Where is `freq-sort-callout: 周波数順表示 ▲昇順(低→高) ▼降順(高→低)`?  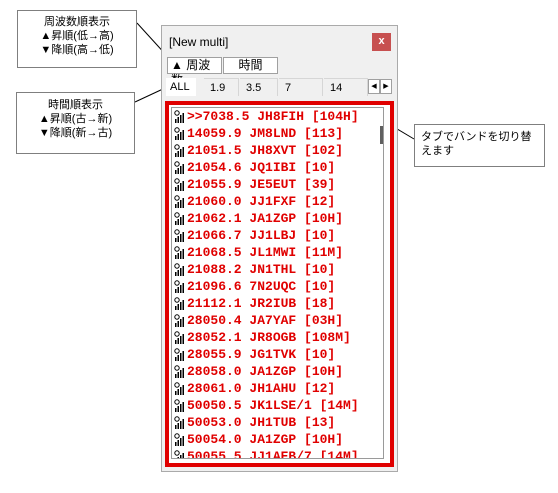 freq-sort-callout: 周波数順表示 ▲昇順(低→高) ▼降順(高→低) is located at coordinates (77, 39).